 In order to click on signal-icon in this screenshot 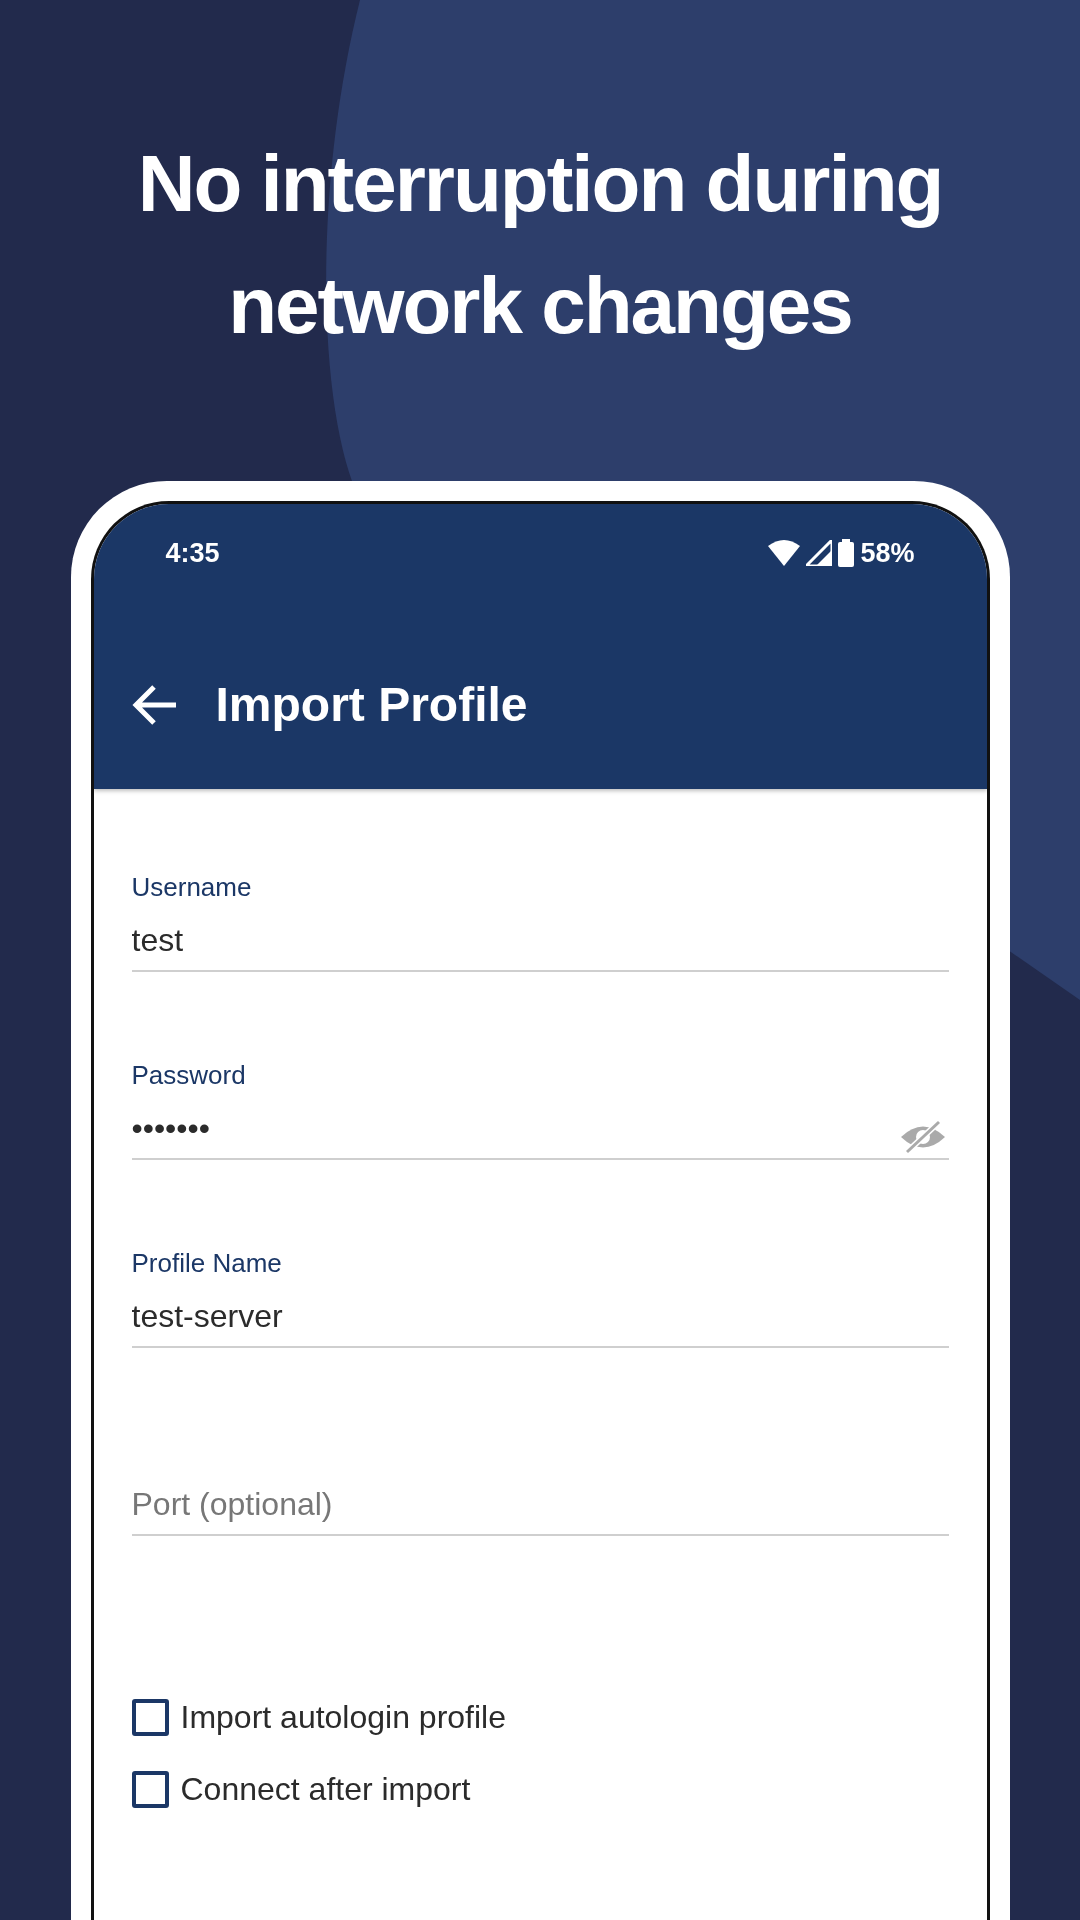, I will do `click(819, 553)`.